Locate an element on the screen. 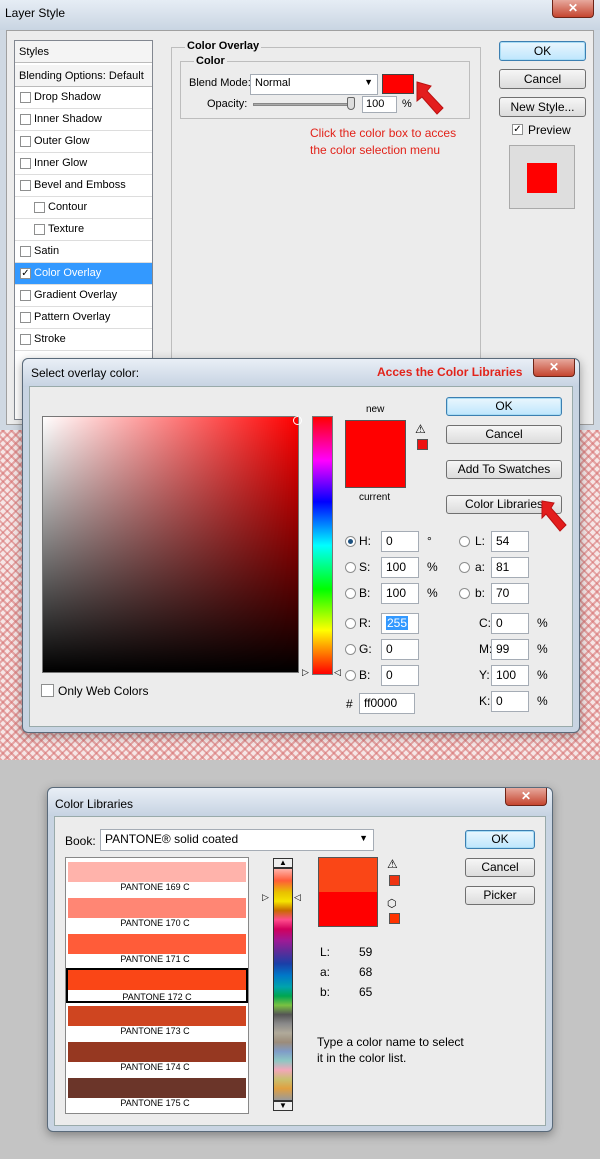 The height and width of the screenshot is (1159, 600). style-item-contour: Contour is located at coordinates (83, 208).